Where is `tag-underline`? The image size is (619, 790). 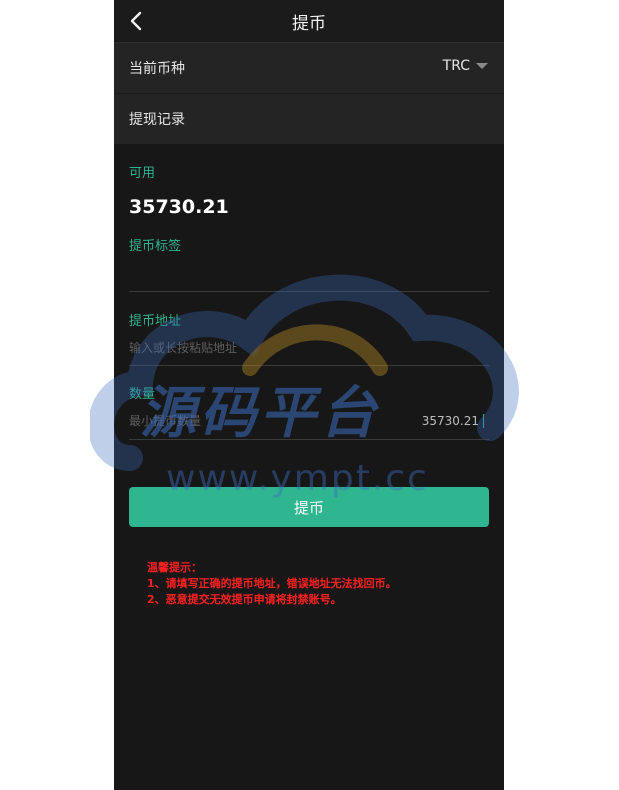 tag-underline is located at coordinates (309, 291).